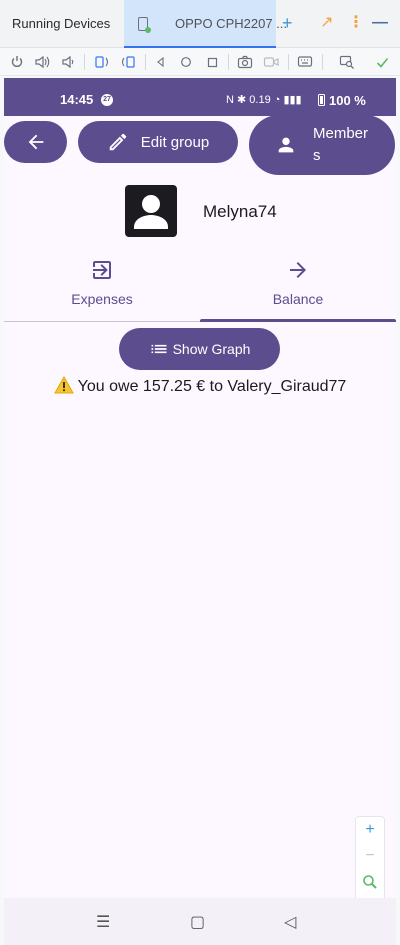  What do you see at coordinates (321, 100) in the screenshot?
I see `battery-icon` at bounding box center [321, 100].